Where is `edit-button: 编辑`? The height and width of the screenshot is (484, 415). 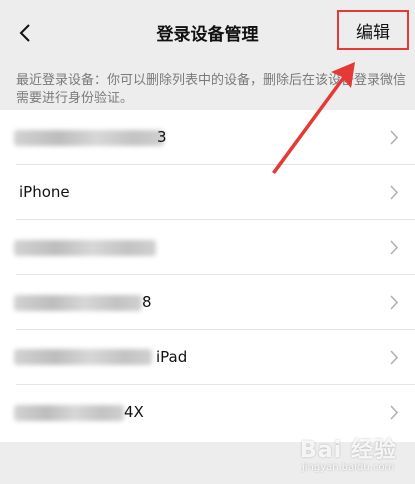
edit-button: 编辑 is located at coordinates (373, 30).